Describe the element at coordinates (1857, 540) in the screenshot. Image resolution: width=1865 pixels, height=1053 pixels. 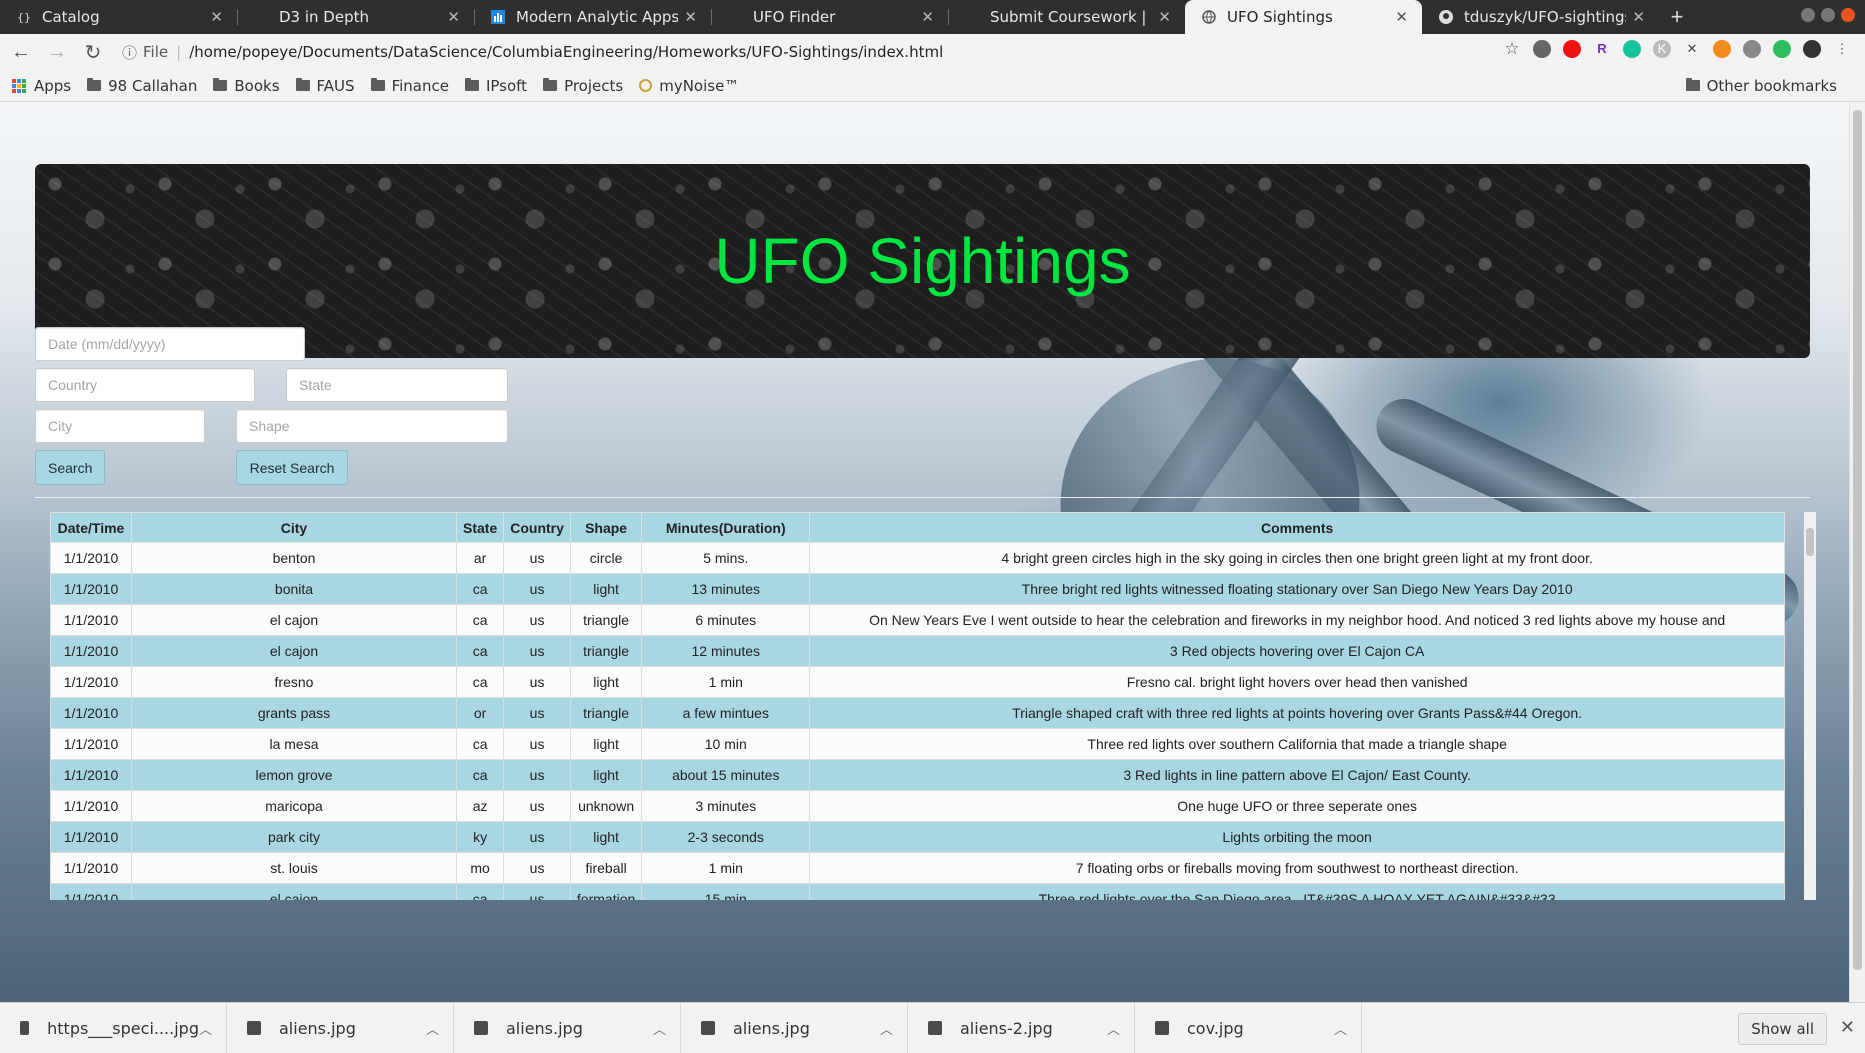
I see `page-scroll-thumb` at that location.